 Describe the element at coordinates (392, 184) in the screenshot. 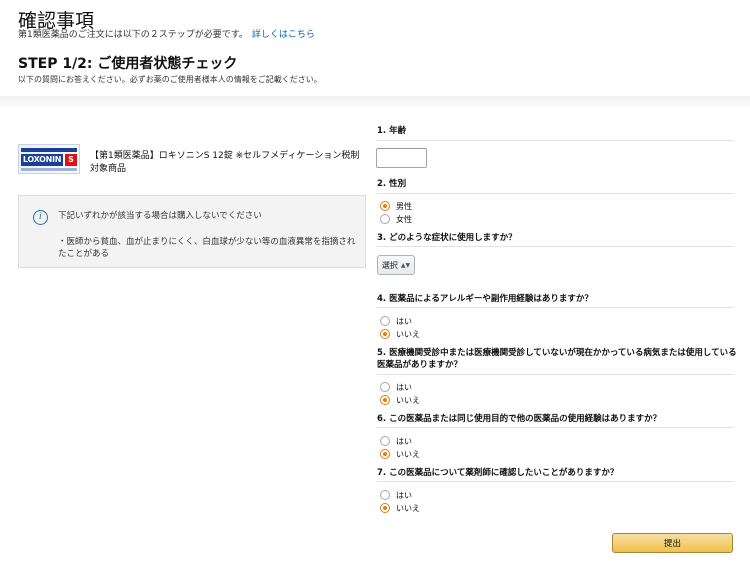

I see `question-gender-label: 2. 性別` at that location.